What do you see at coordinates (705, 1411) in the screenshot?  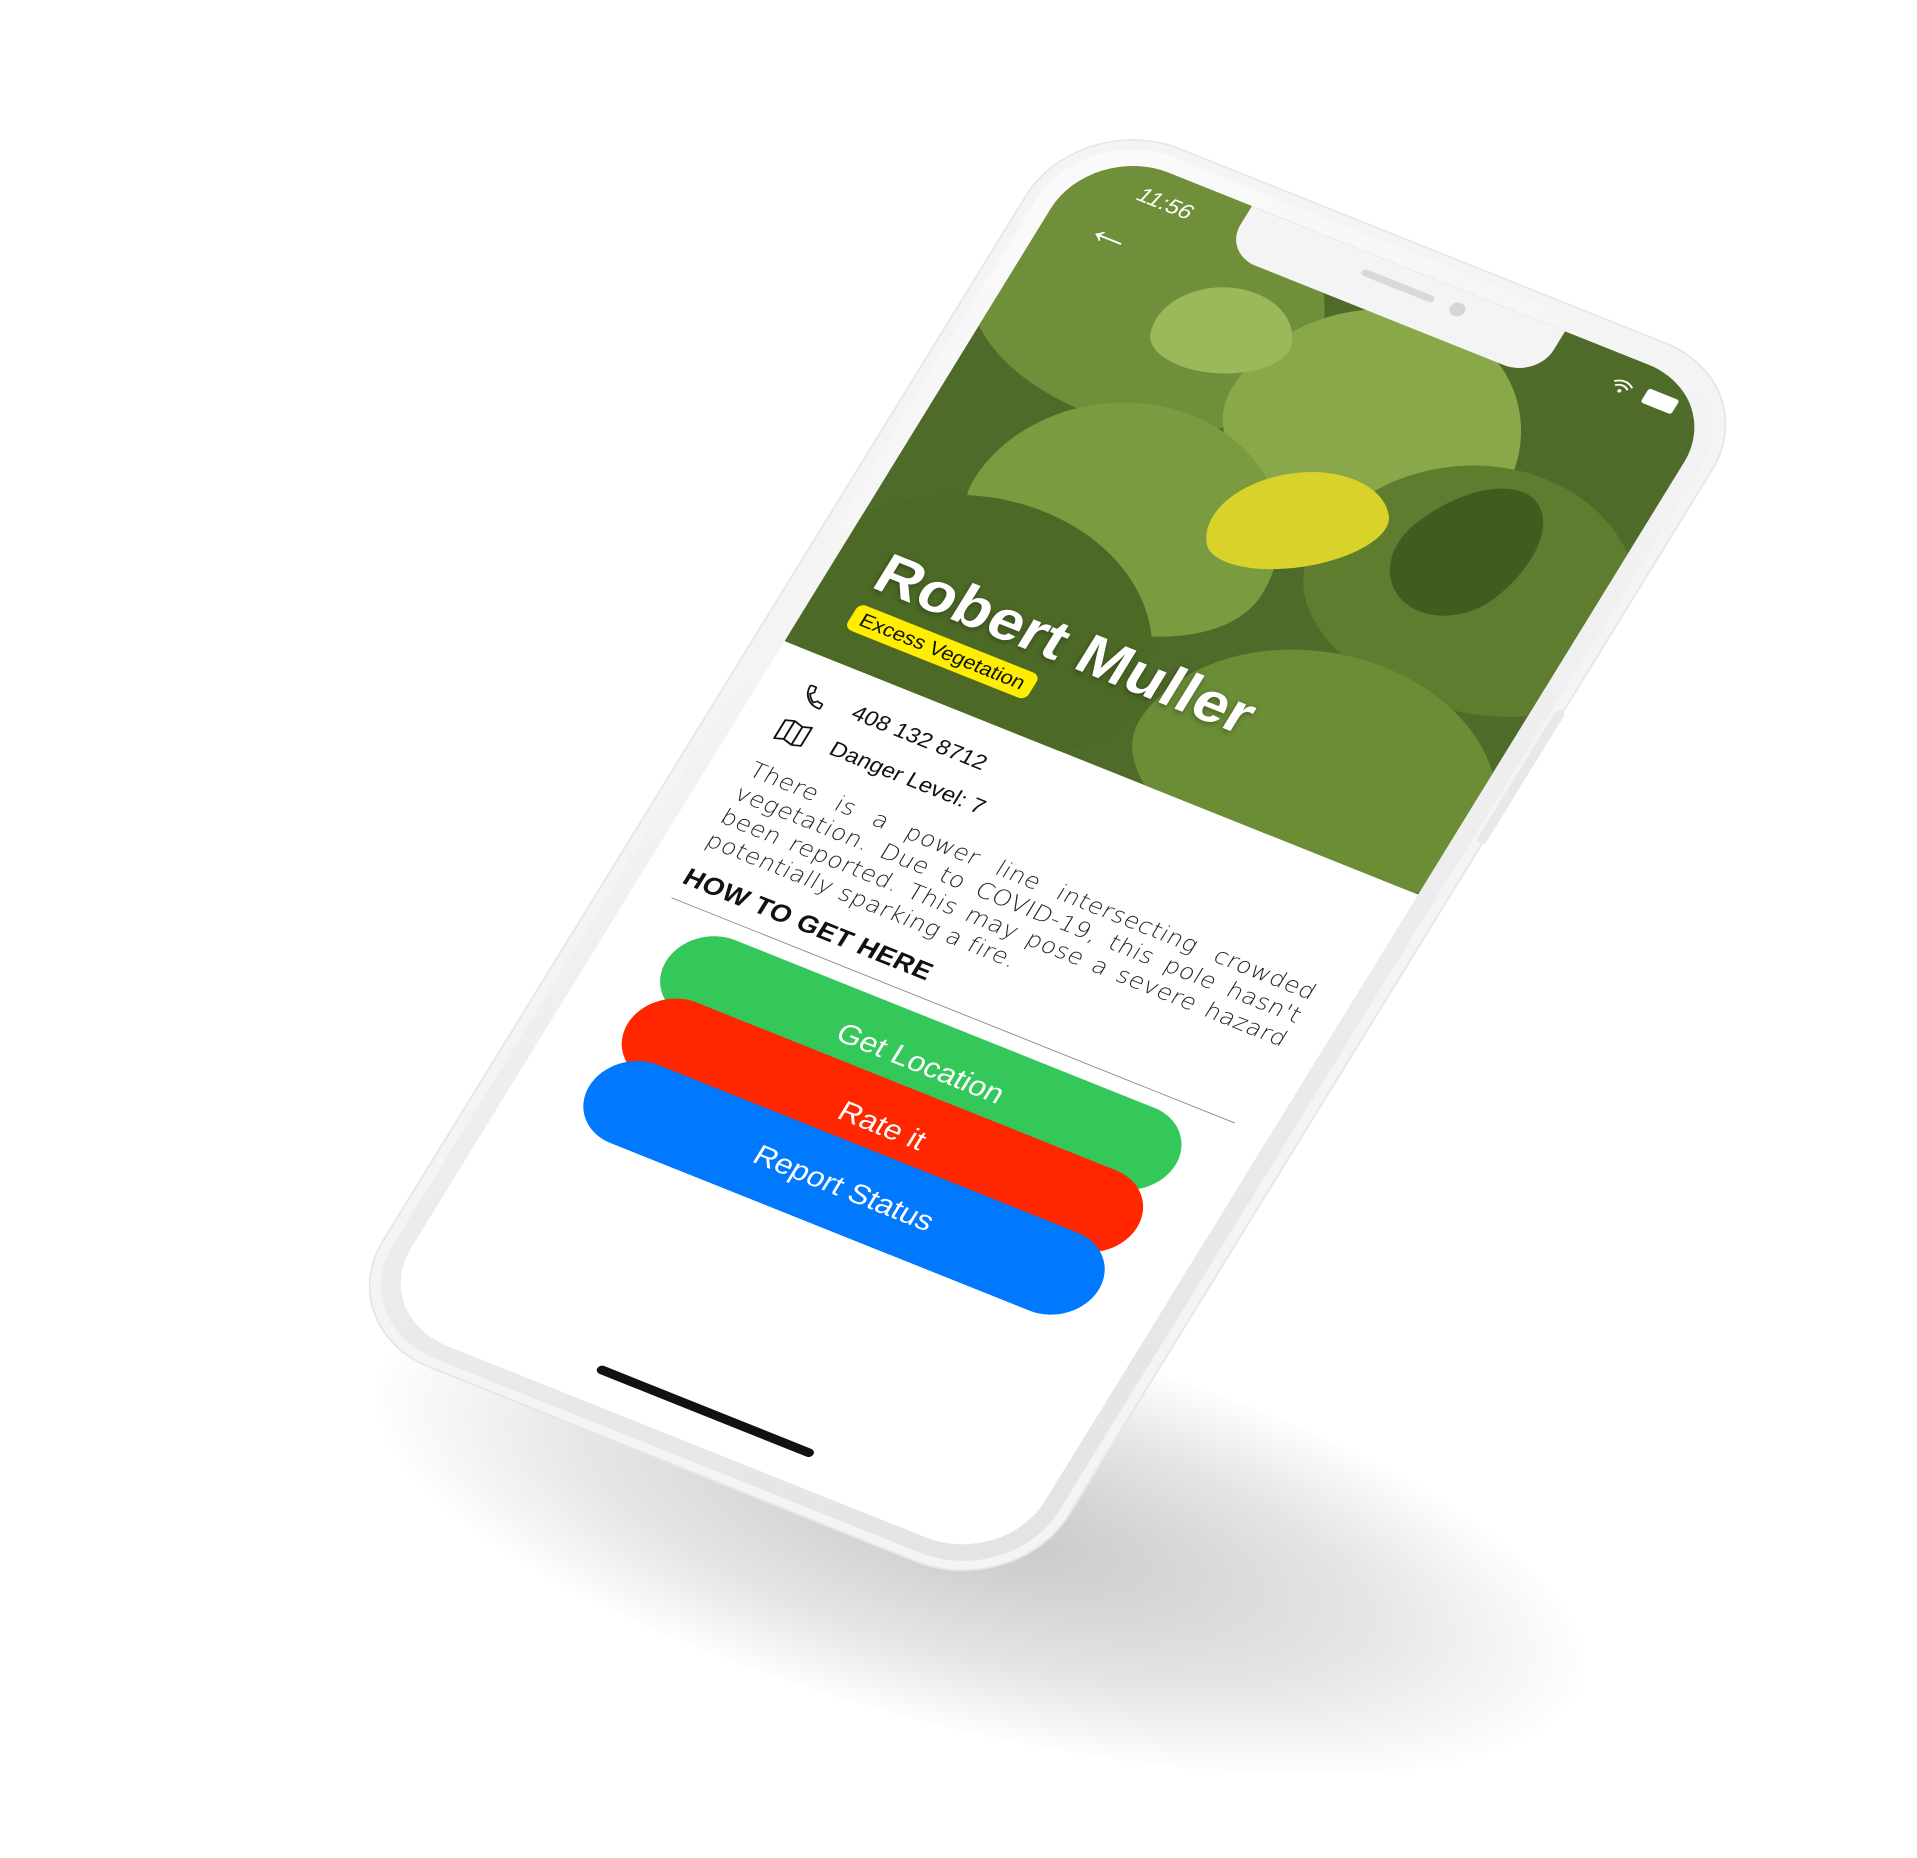 I see `home-indicator` at bounding box center [705, 1411].